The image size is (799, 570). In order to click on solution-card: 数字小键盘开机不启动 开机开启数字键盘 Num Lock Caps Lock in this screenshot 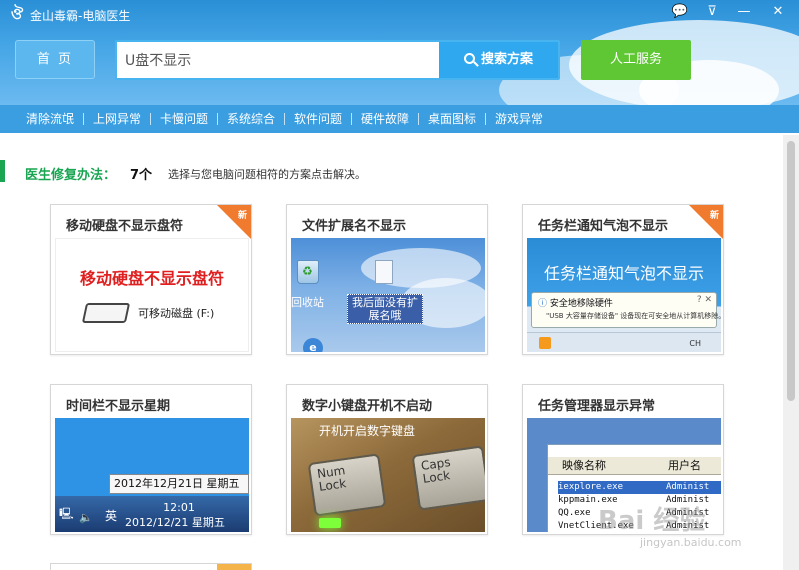, I will do `click(387, 459)`.